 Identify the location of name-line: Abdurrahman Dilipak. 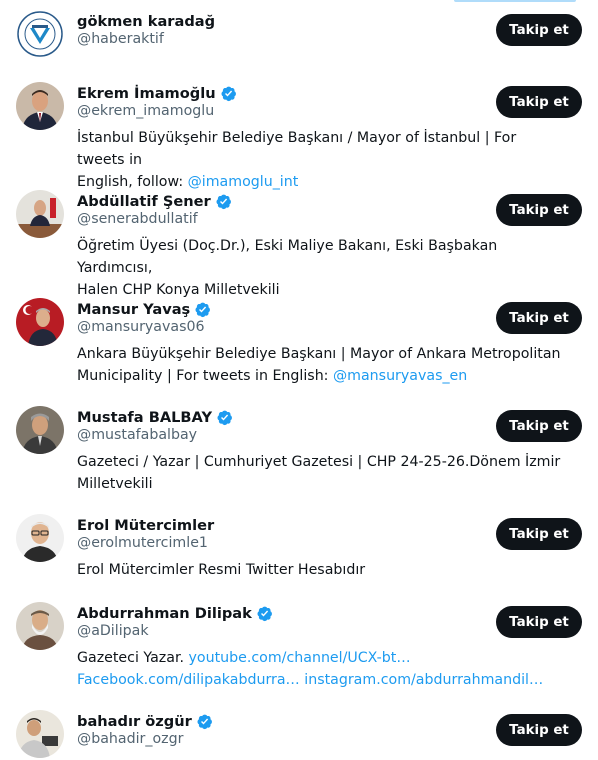
(175, 613).